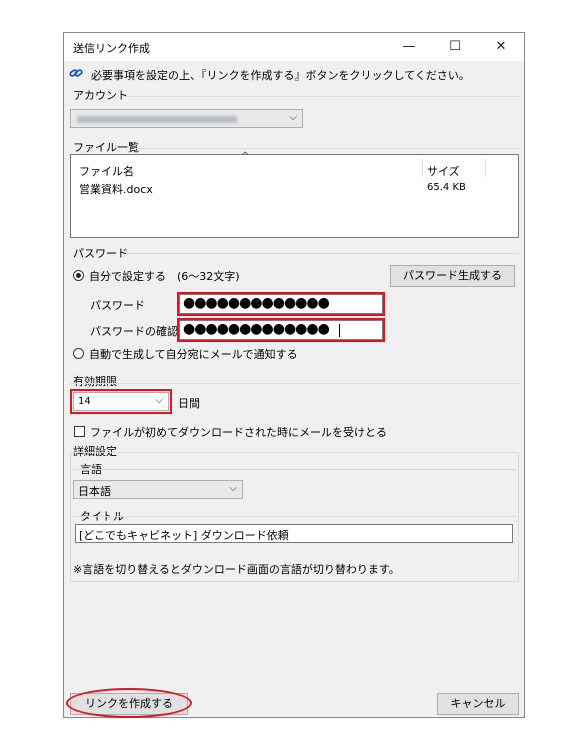 This screenshot has height=736, width=564. I want to click on file-list-label: ファイル一覧, so click(106, 147).